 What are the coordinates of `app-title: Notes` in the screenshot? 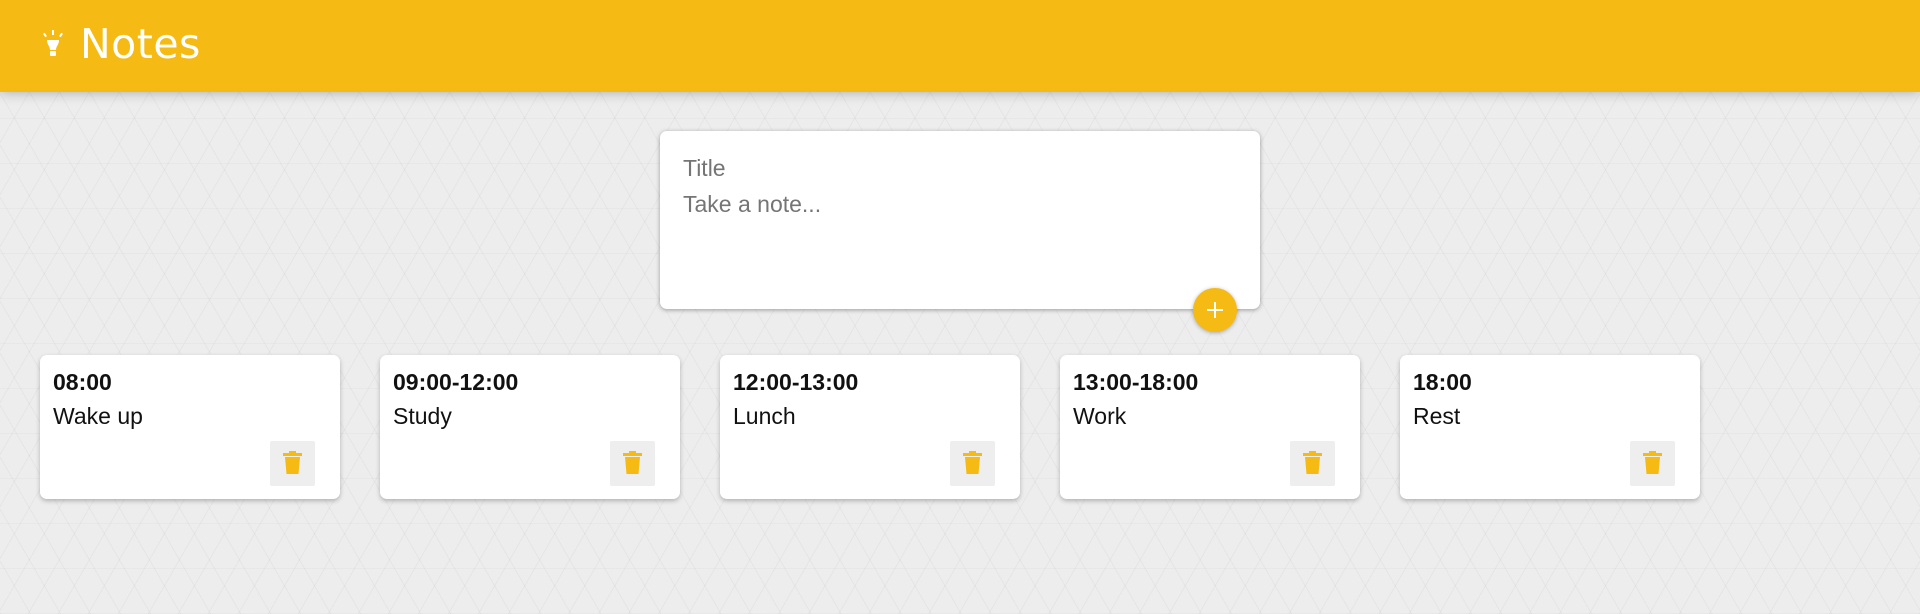 It's located at (140, 44).